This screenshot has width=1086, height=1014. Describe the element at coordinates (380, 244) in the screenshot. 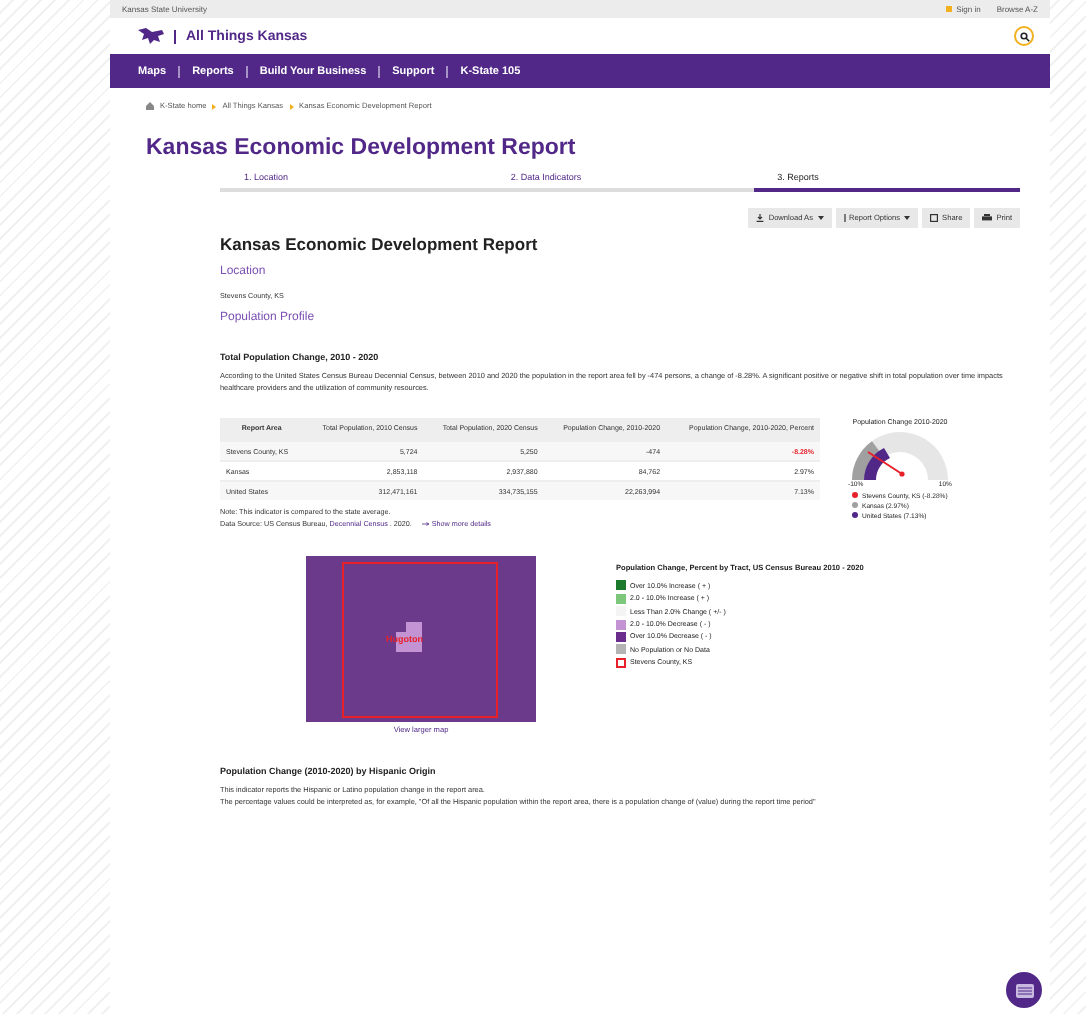

I see `report-title: Kansas Economic Development Report` at that location.